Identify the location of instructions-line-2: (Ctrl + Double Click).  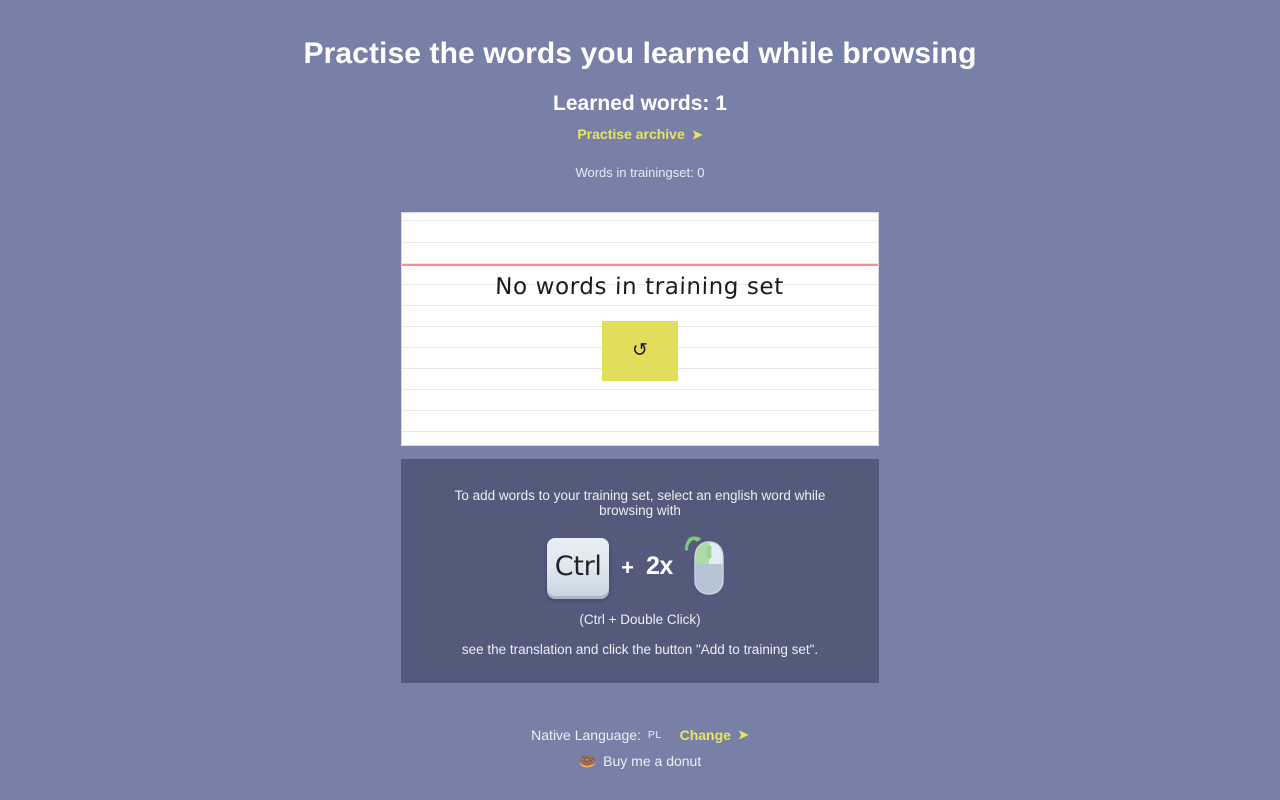
(640, 619).